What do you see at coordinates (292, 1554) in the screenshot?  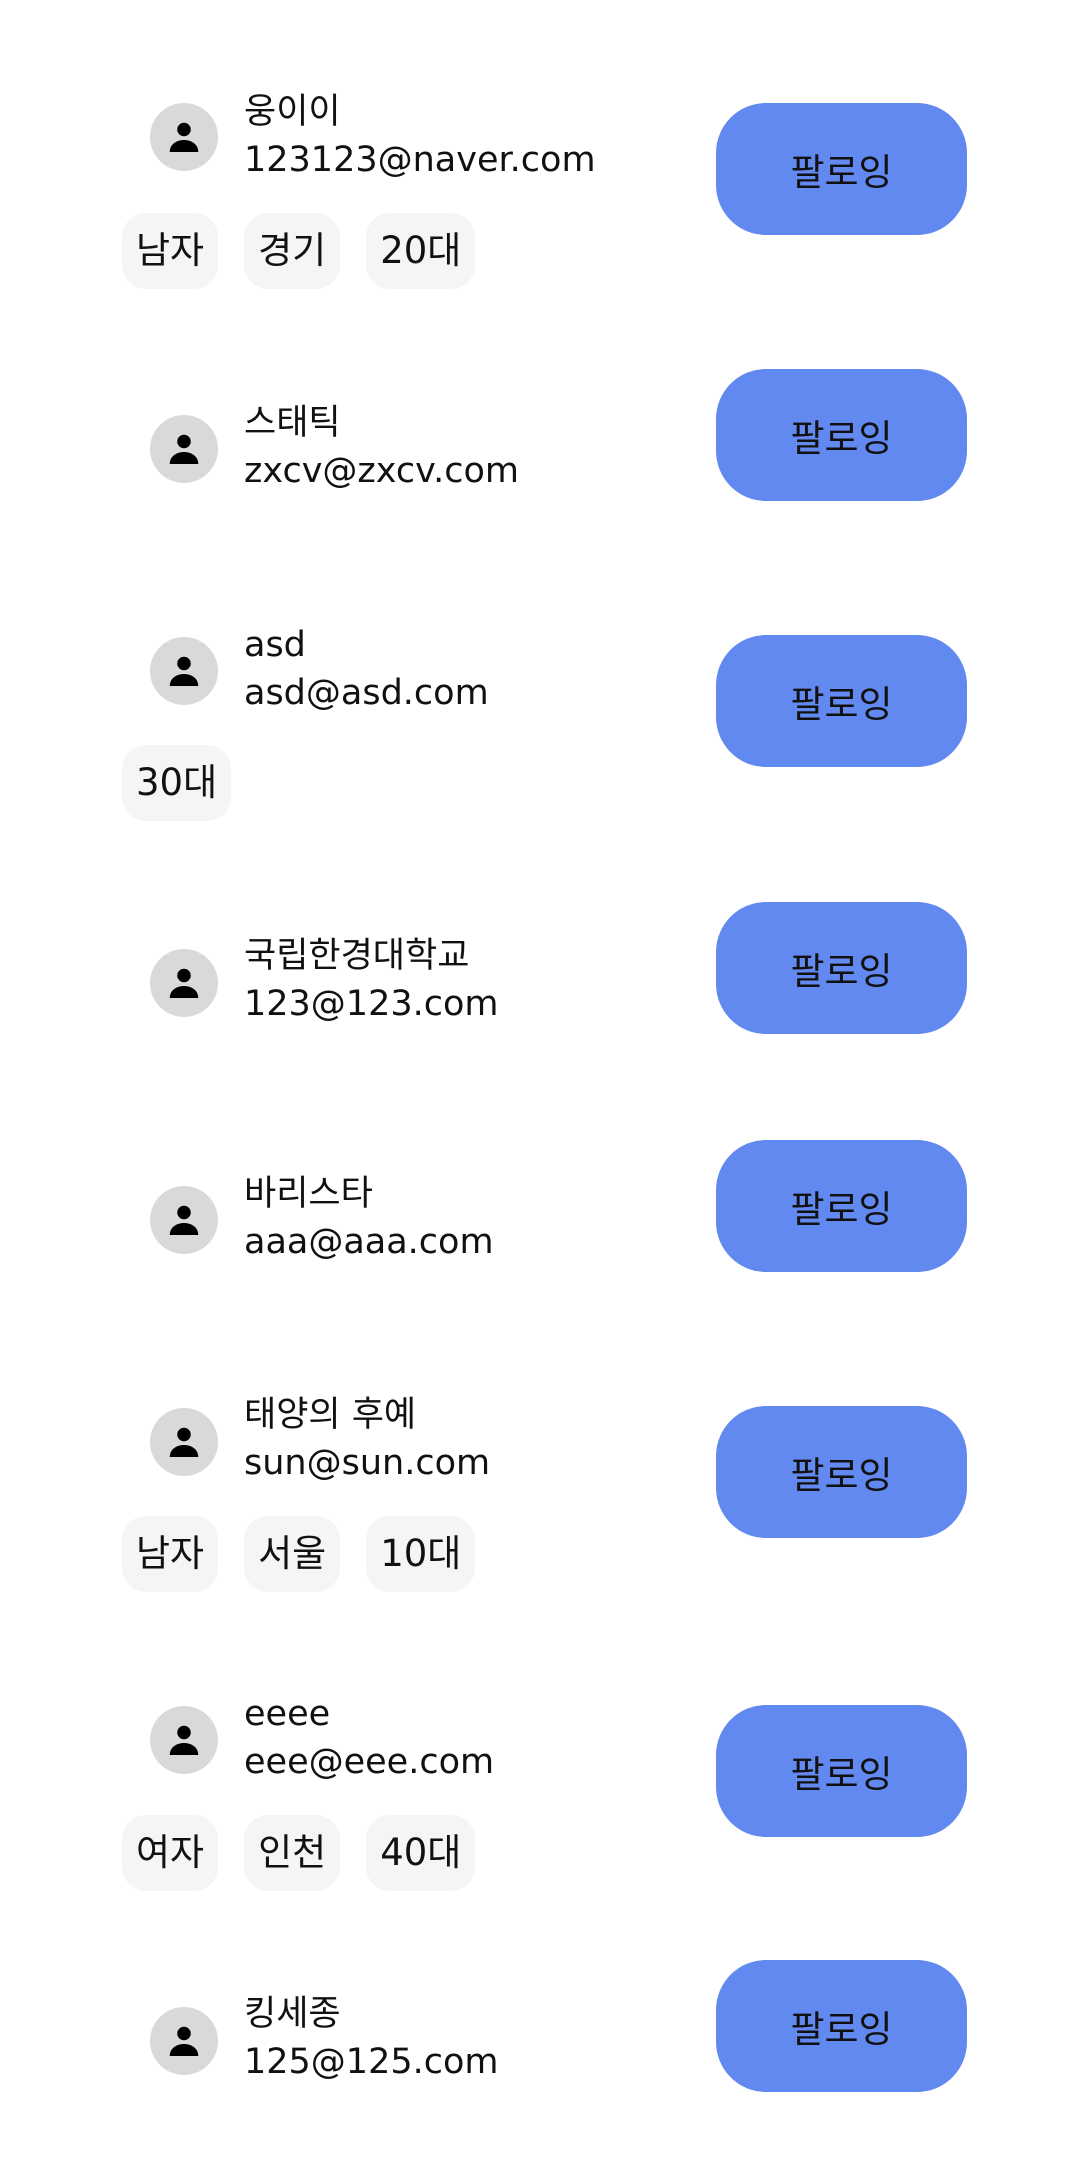 I see `tag-region: 서울` at bounding box center [292, 1554].